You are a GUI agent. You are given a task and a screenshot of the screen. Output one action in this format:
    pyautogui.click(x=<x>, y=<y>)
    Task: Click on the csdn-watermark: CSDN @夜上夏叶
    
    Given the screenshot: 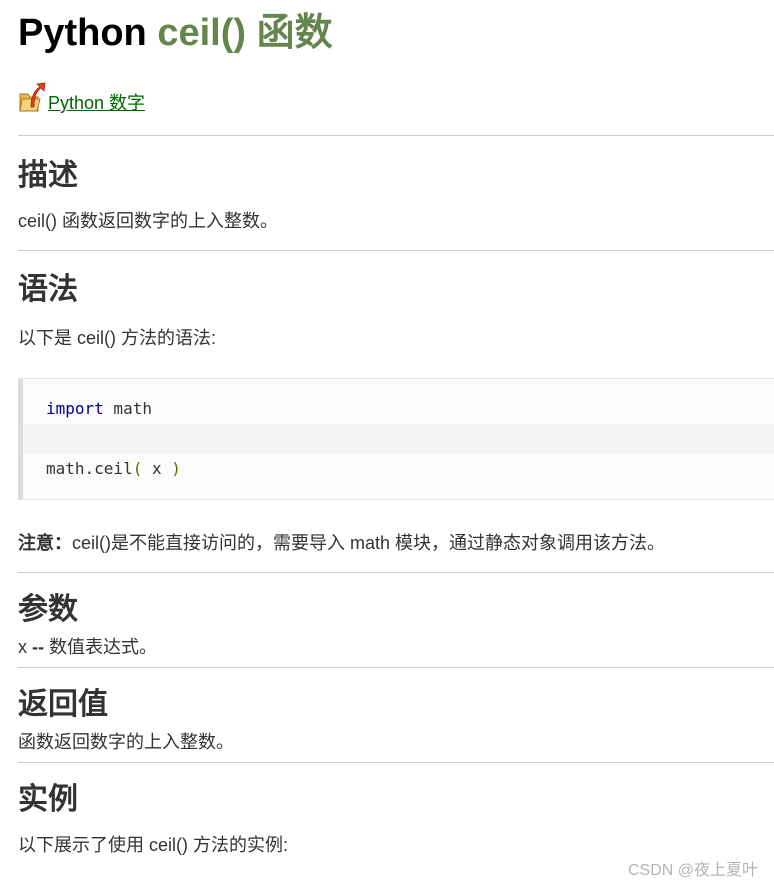 What is the action you would take?
    pyautogui.click(x=692, y=870)
    